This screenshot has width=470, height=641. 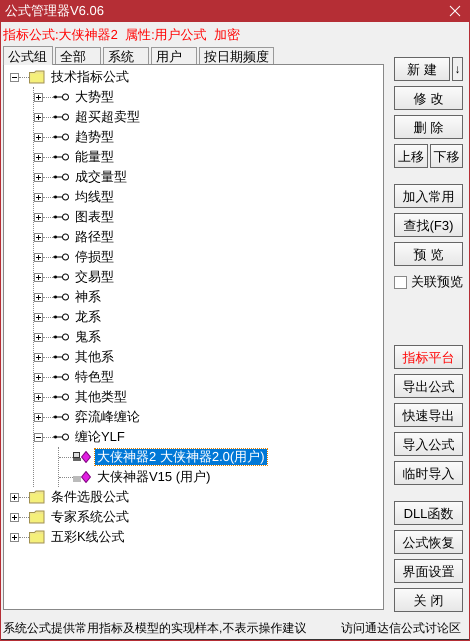 I want to click on dropdown-button: ↓, so click(x=457, y=69).